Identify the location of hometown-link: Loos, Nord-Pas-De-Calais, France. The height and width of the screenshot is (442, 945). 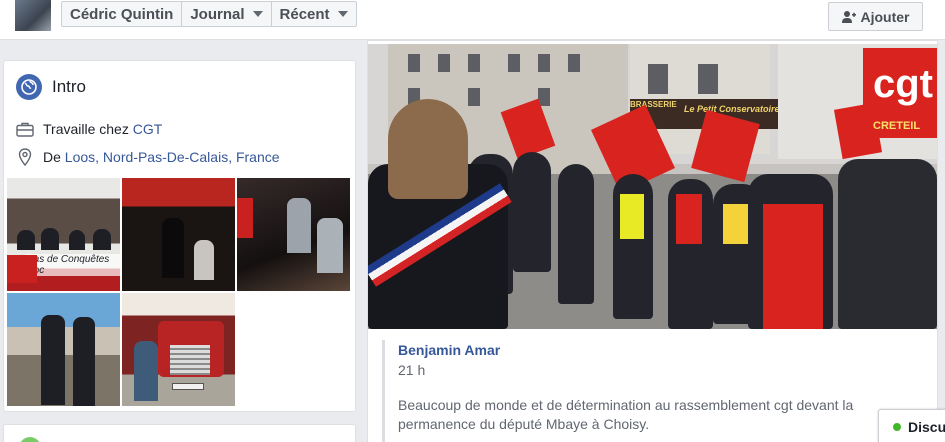
(172, 157).